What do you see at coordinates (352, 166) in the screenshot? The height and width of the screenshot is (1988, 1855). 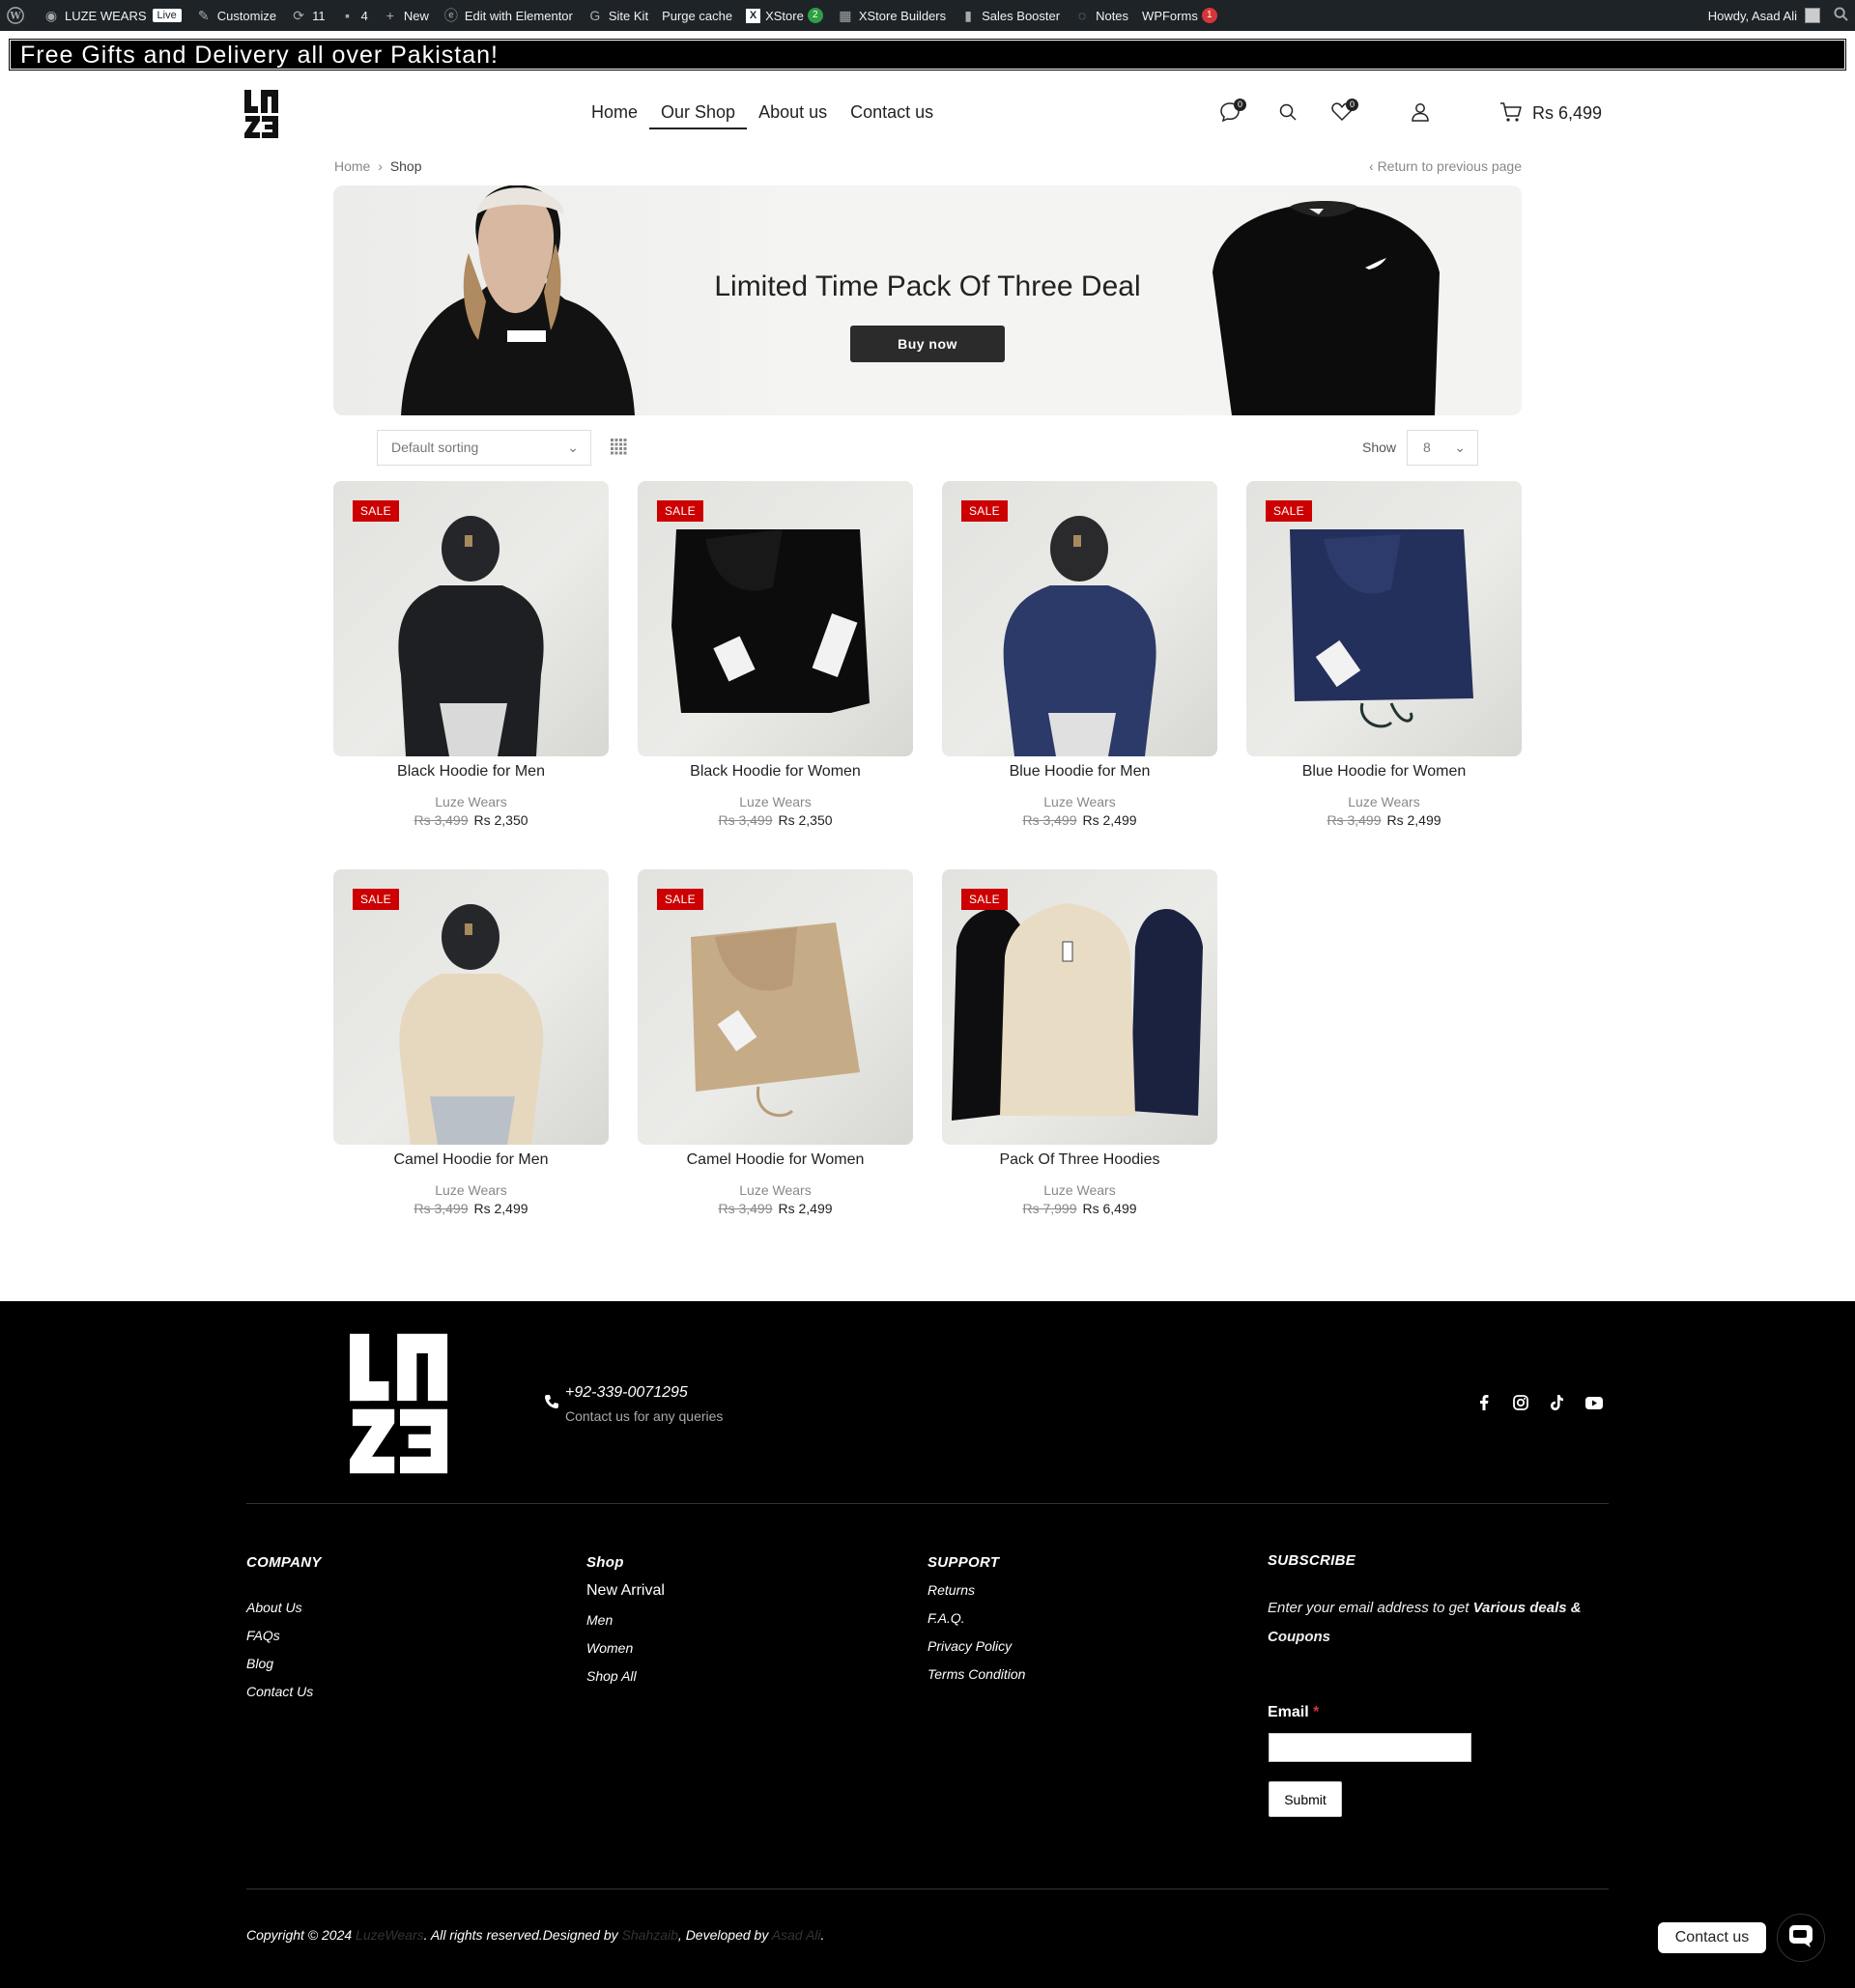 I see `breadcrumb-home: Home` at bounding box center [352, 166].